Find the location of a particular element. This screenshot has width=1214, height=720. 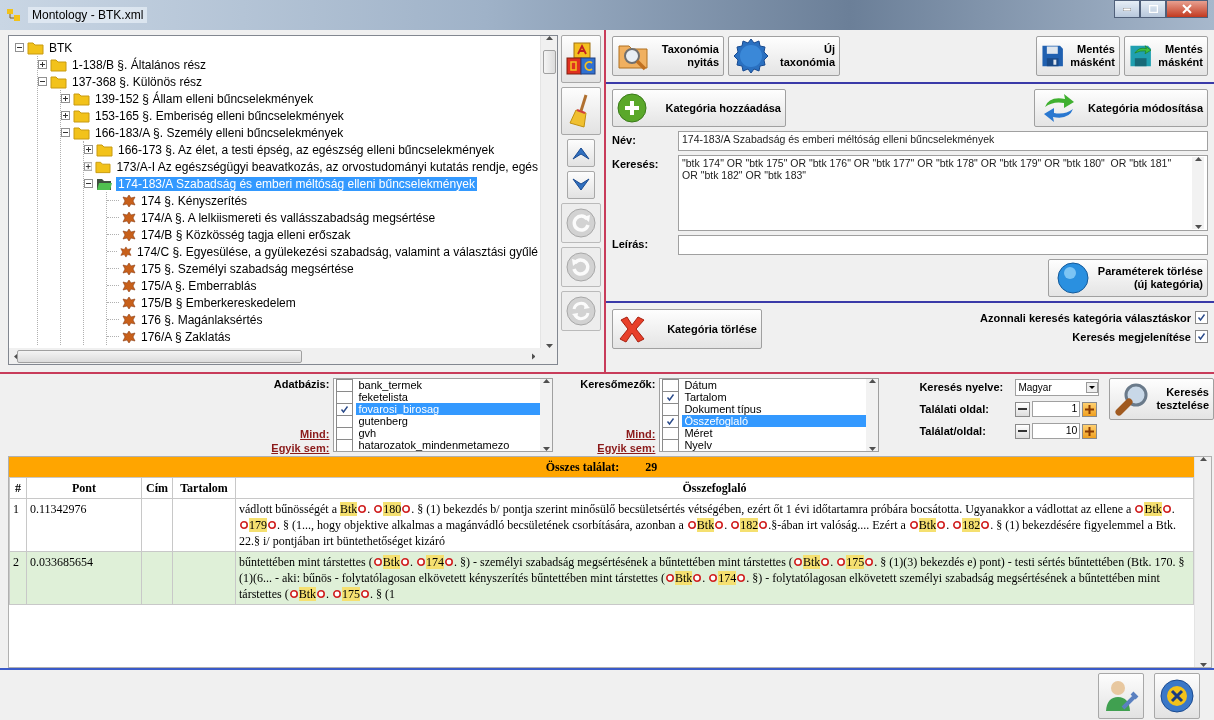

language-dropdown: Magyar is located at coordinates (1057, 387).